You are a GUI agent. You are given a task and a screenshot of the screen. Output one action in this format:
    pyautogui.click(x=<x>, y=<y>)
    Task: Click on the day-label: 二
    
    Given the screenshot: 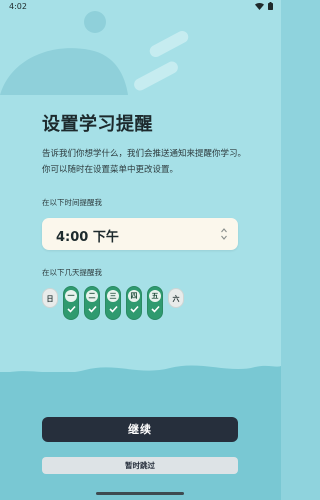 What is the action you would take?
    pyautogui.click(x=92, y=296)
    